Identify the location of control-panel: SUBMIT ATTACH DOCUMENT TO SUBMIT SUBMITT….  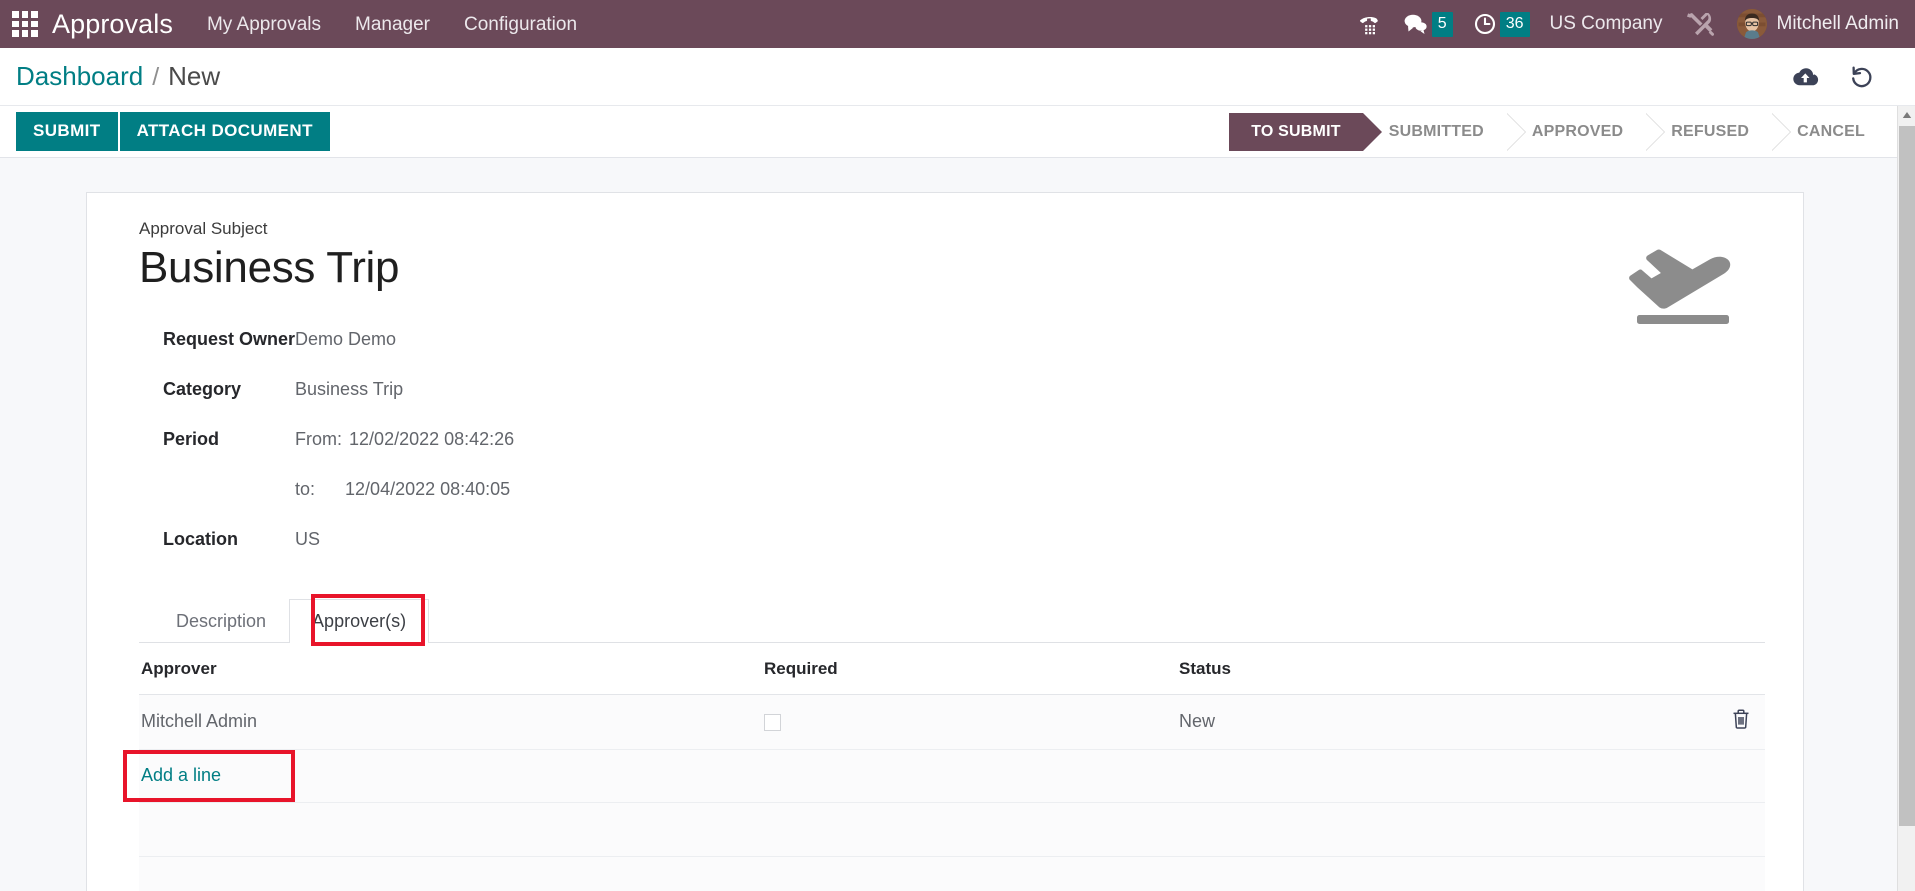
(957, 132).